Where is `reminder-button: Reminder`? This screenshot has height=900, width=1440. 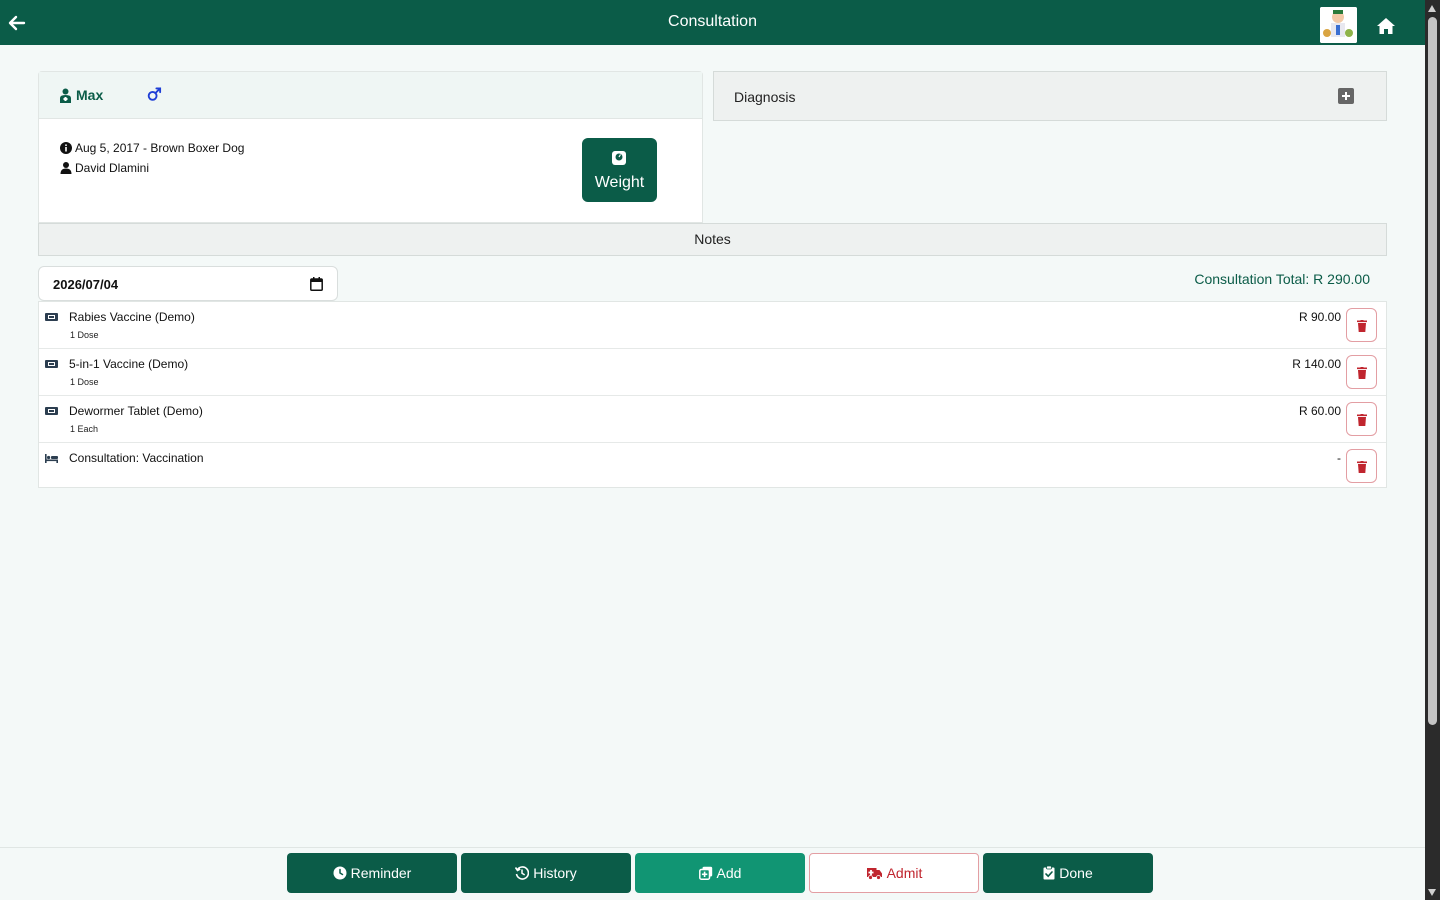 reminder-button: Reminder is located at coordinates (372, 873).